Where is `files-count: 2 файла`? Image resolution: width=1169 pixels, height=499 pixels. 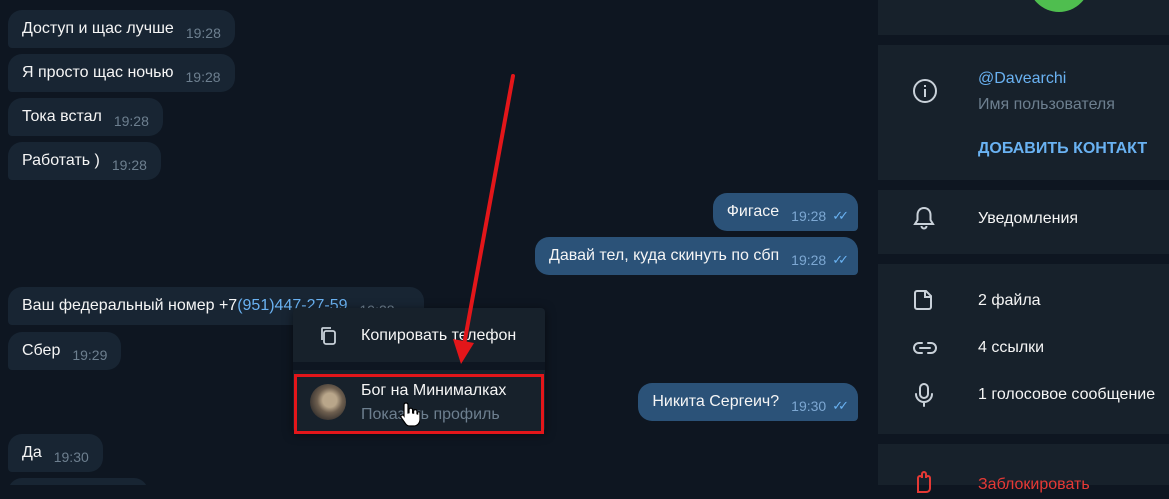 files-count: 2 файла is located at coordinates (1009, 301).